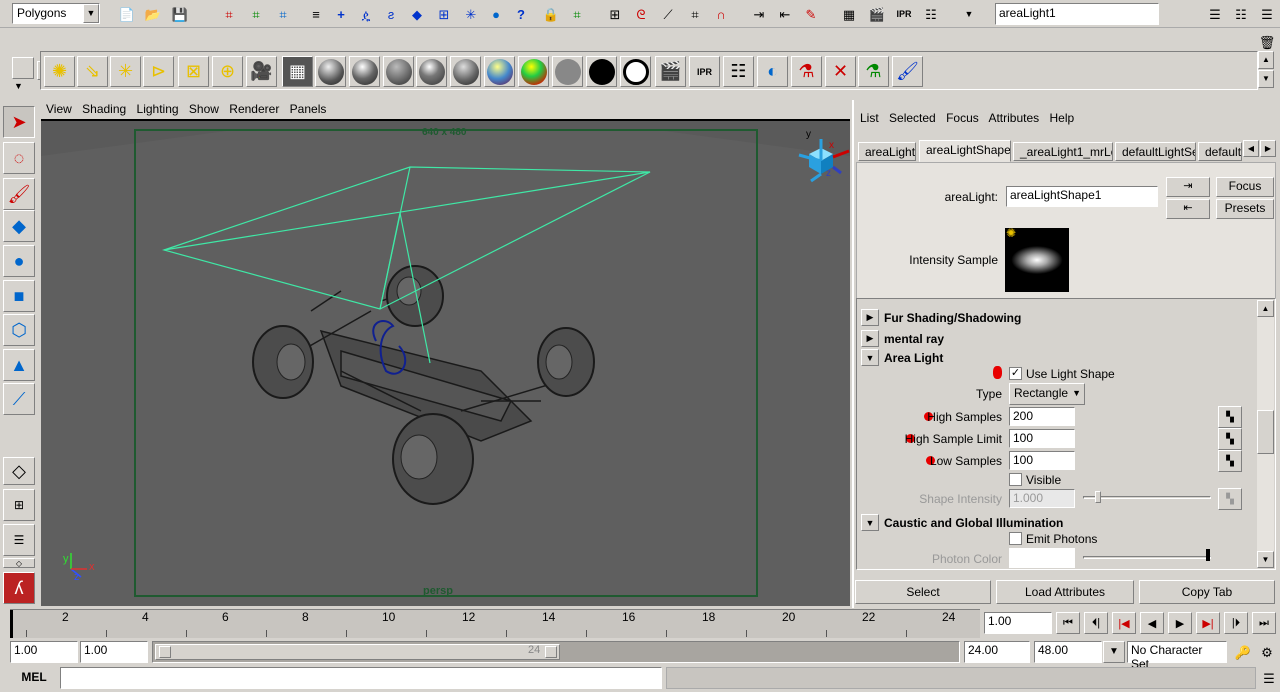  I want to click on graph-layout-icon: ◇, so click(19, 563).